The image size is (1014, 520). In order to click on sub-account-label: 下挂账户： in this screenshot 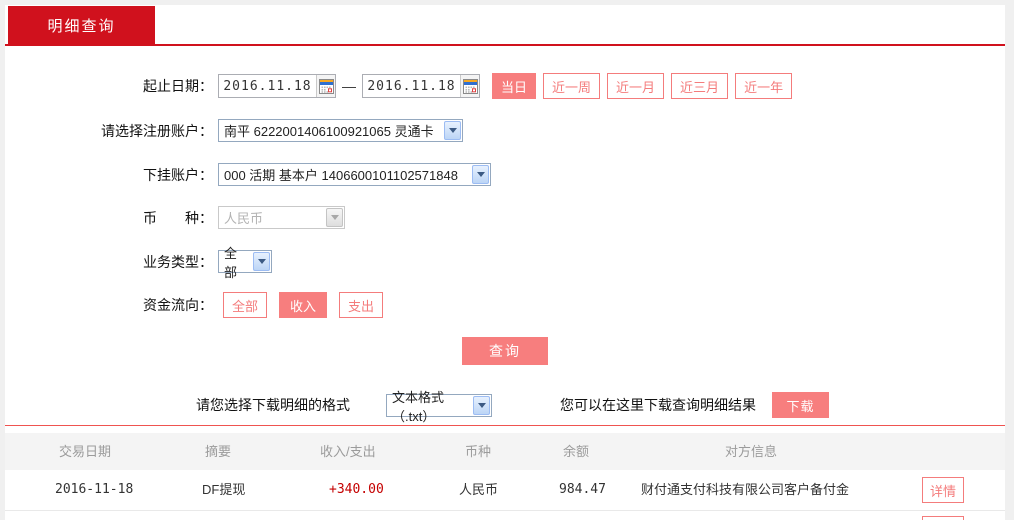, I will do `click(178, 174)`.